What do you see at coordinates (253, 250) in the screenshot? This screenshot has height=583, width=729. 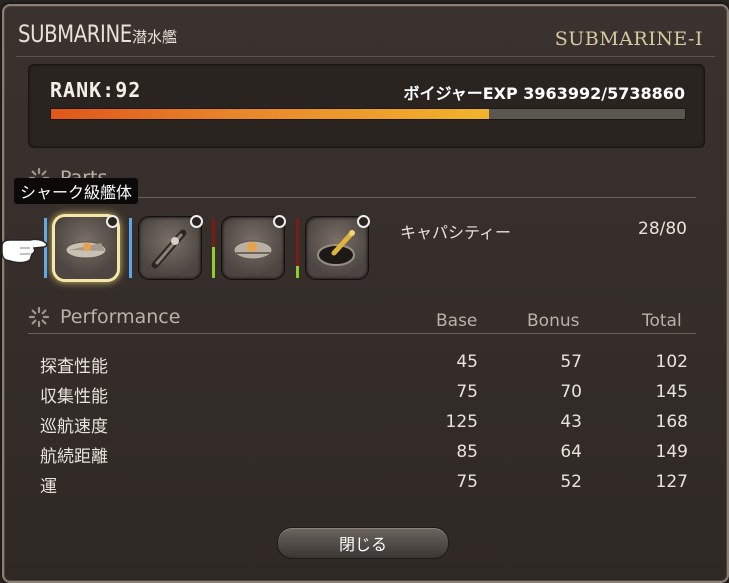 I see `bow-part-icon` at bounding box center [253, 250].